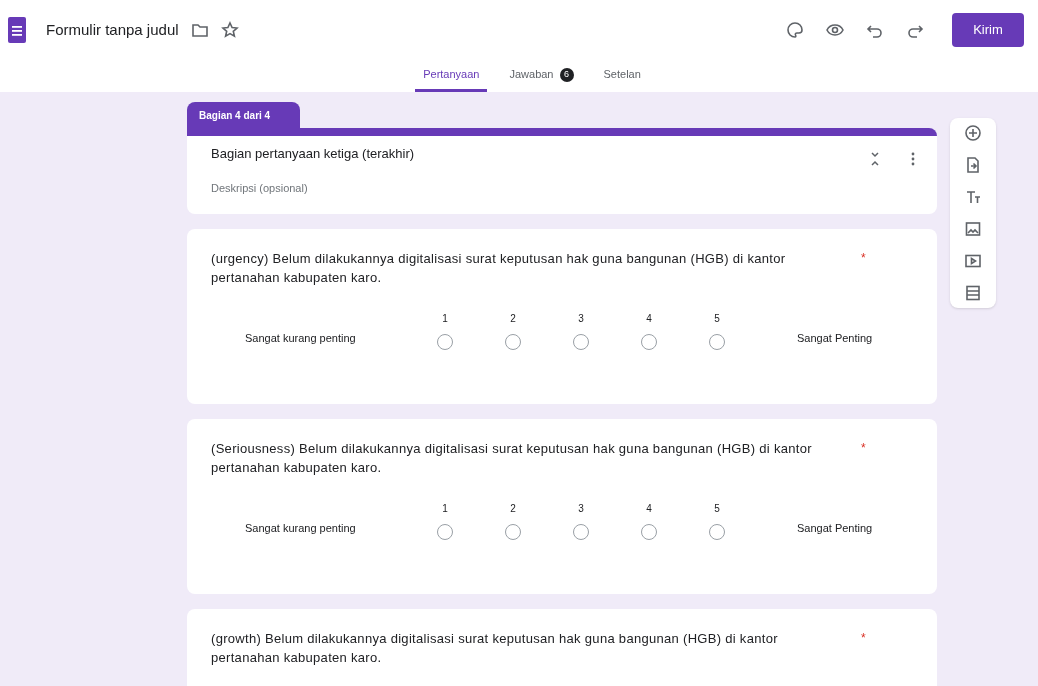  I want to click on section-title: Bagian pertanyaan ketiga (terakhir), so click(562, 154).